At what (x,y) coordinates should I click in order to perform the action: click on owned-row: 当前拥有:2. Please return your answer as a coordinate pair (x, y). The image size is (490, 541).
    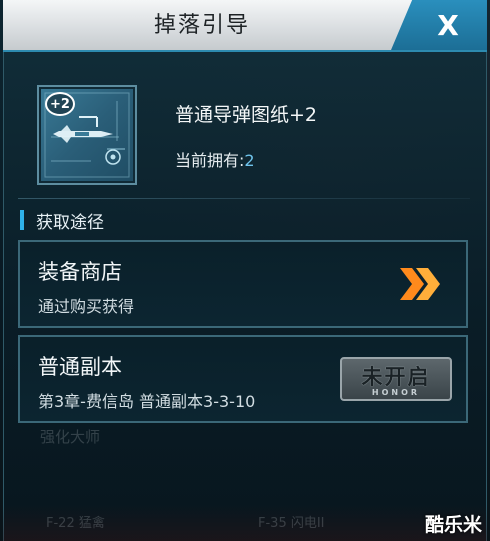
    Looking at the image, I should click on (215, 159).